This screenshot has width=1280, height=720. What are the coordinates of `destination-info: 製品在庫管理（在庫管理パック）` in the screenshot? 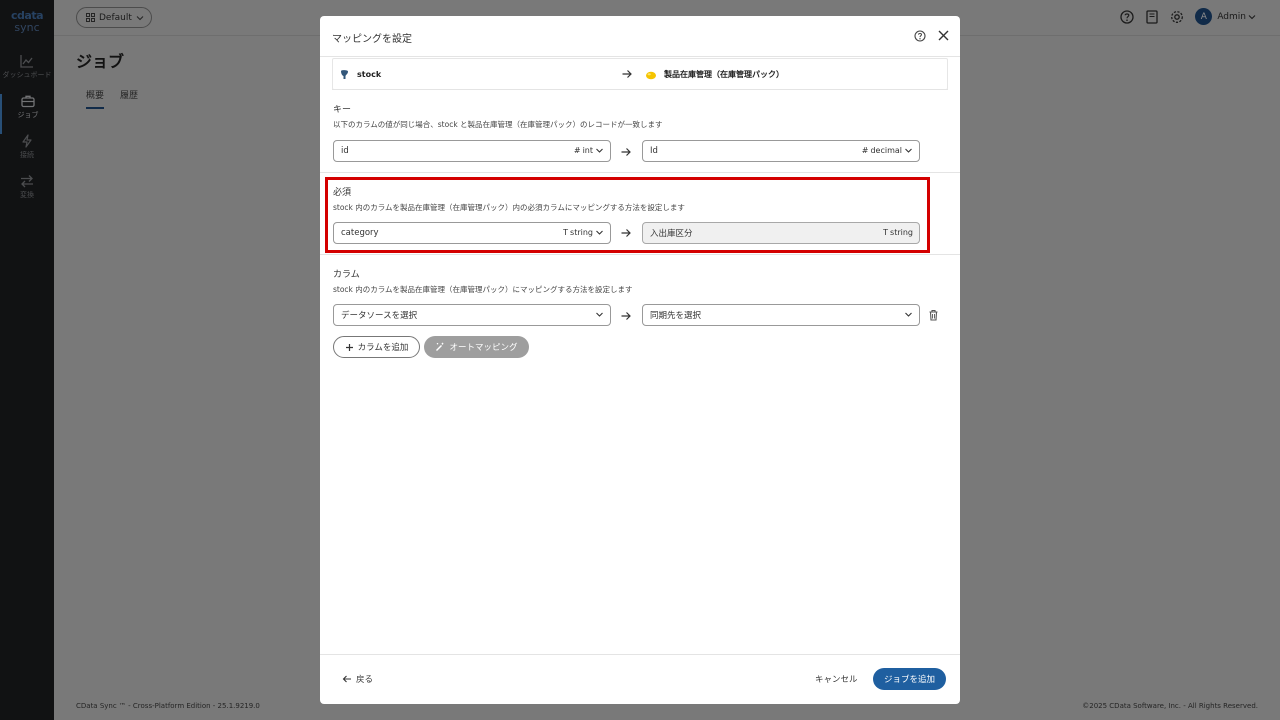 It's located at (714, 74).